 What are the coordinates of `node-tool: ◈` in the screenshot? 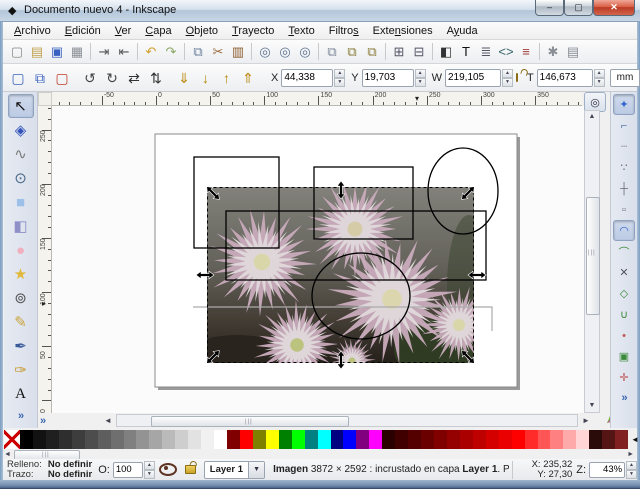 It's located at (21, 130).